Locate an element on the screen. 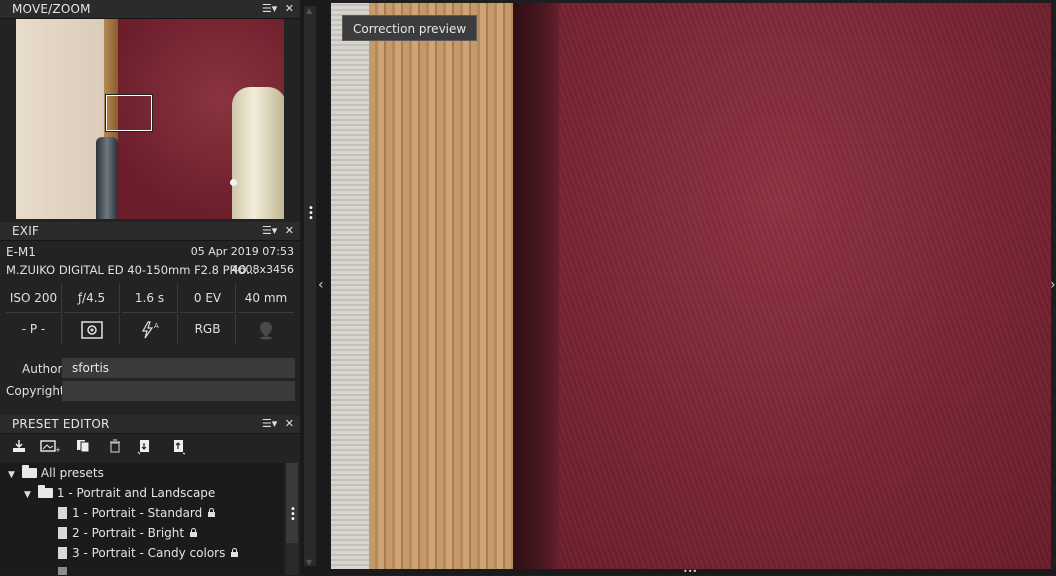 The image size is (1056, 576). thumbnail-screw is located at coordinates (233, 182).